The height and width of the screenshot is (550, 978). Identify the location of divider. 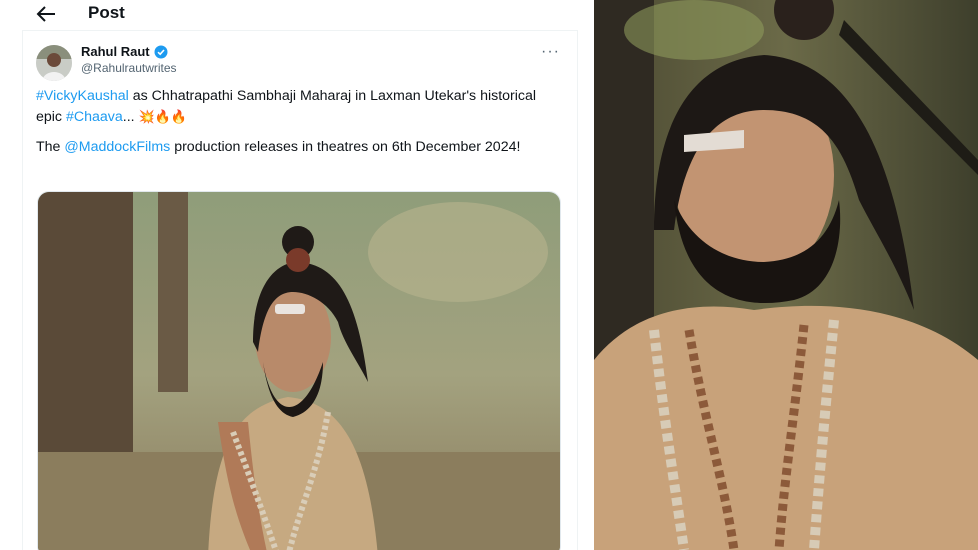
(586, 275).